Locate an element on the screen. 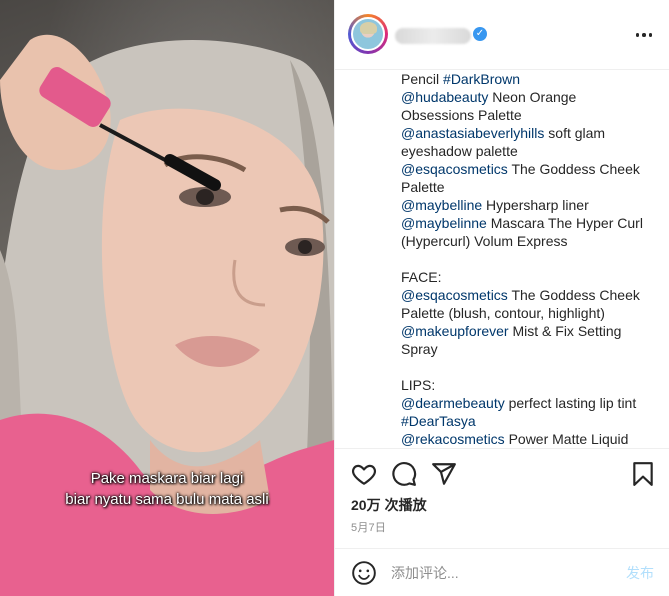  mention-link: @dearmebeauty is located at coordinates (453, 403).